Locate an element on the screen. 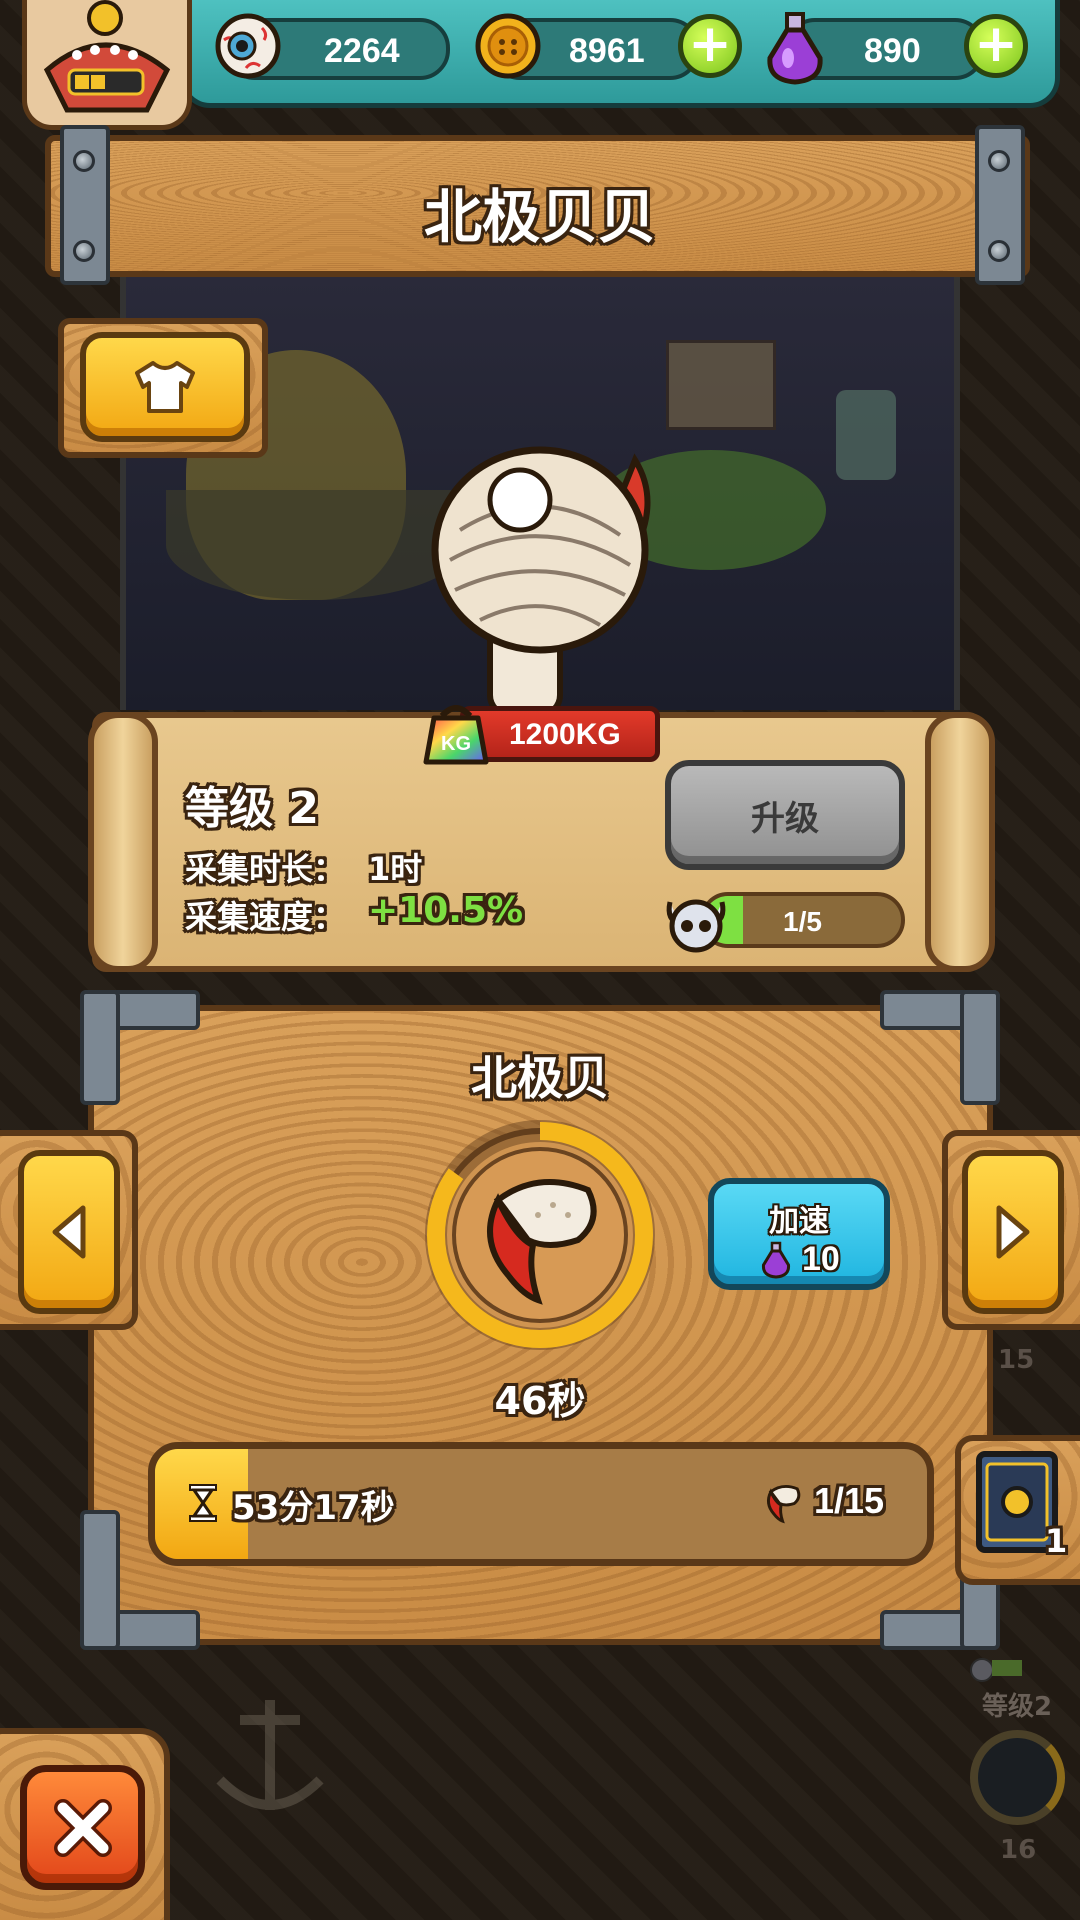 The height and width of the screenshot is (1920, 1080). kg-weight-icon: KG is located at coordinates (456, 734).